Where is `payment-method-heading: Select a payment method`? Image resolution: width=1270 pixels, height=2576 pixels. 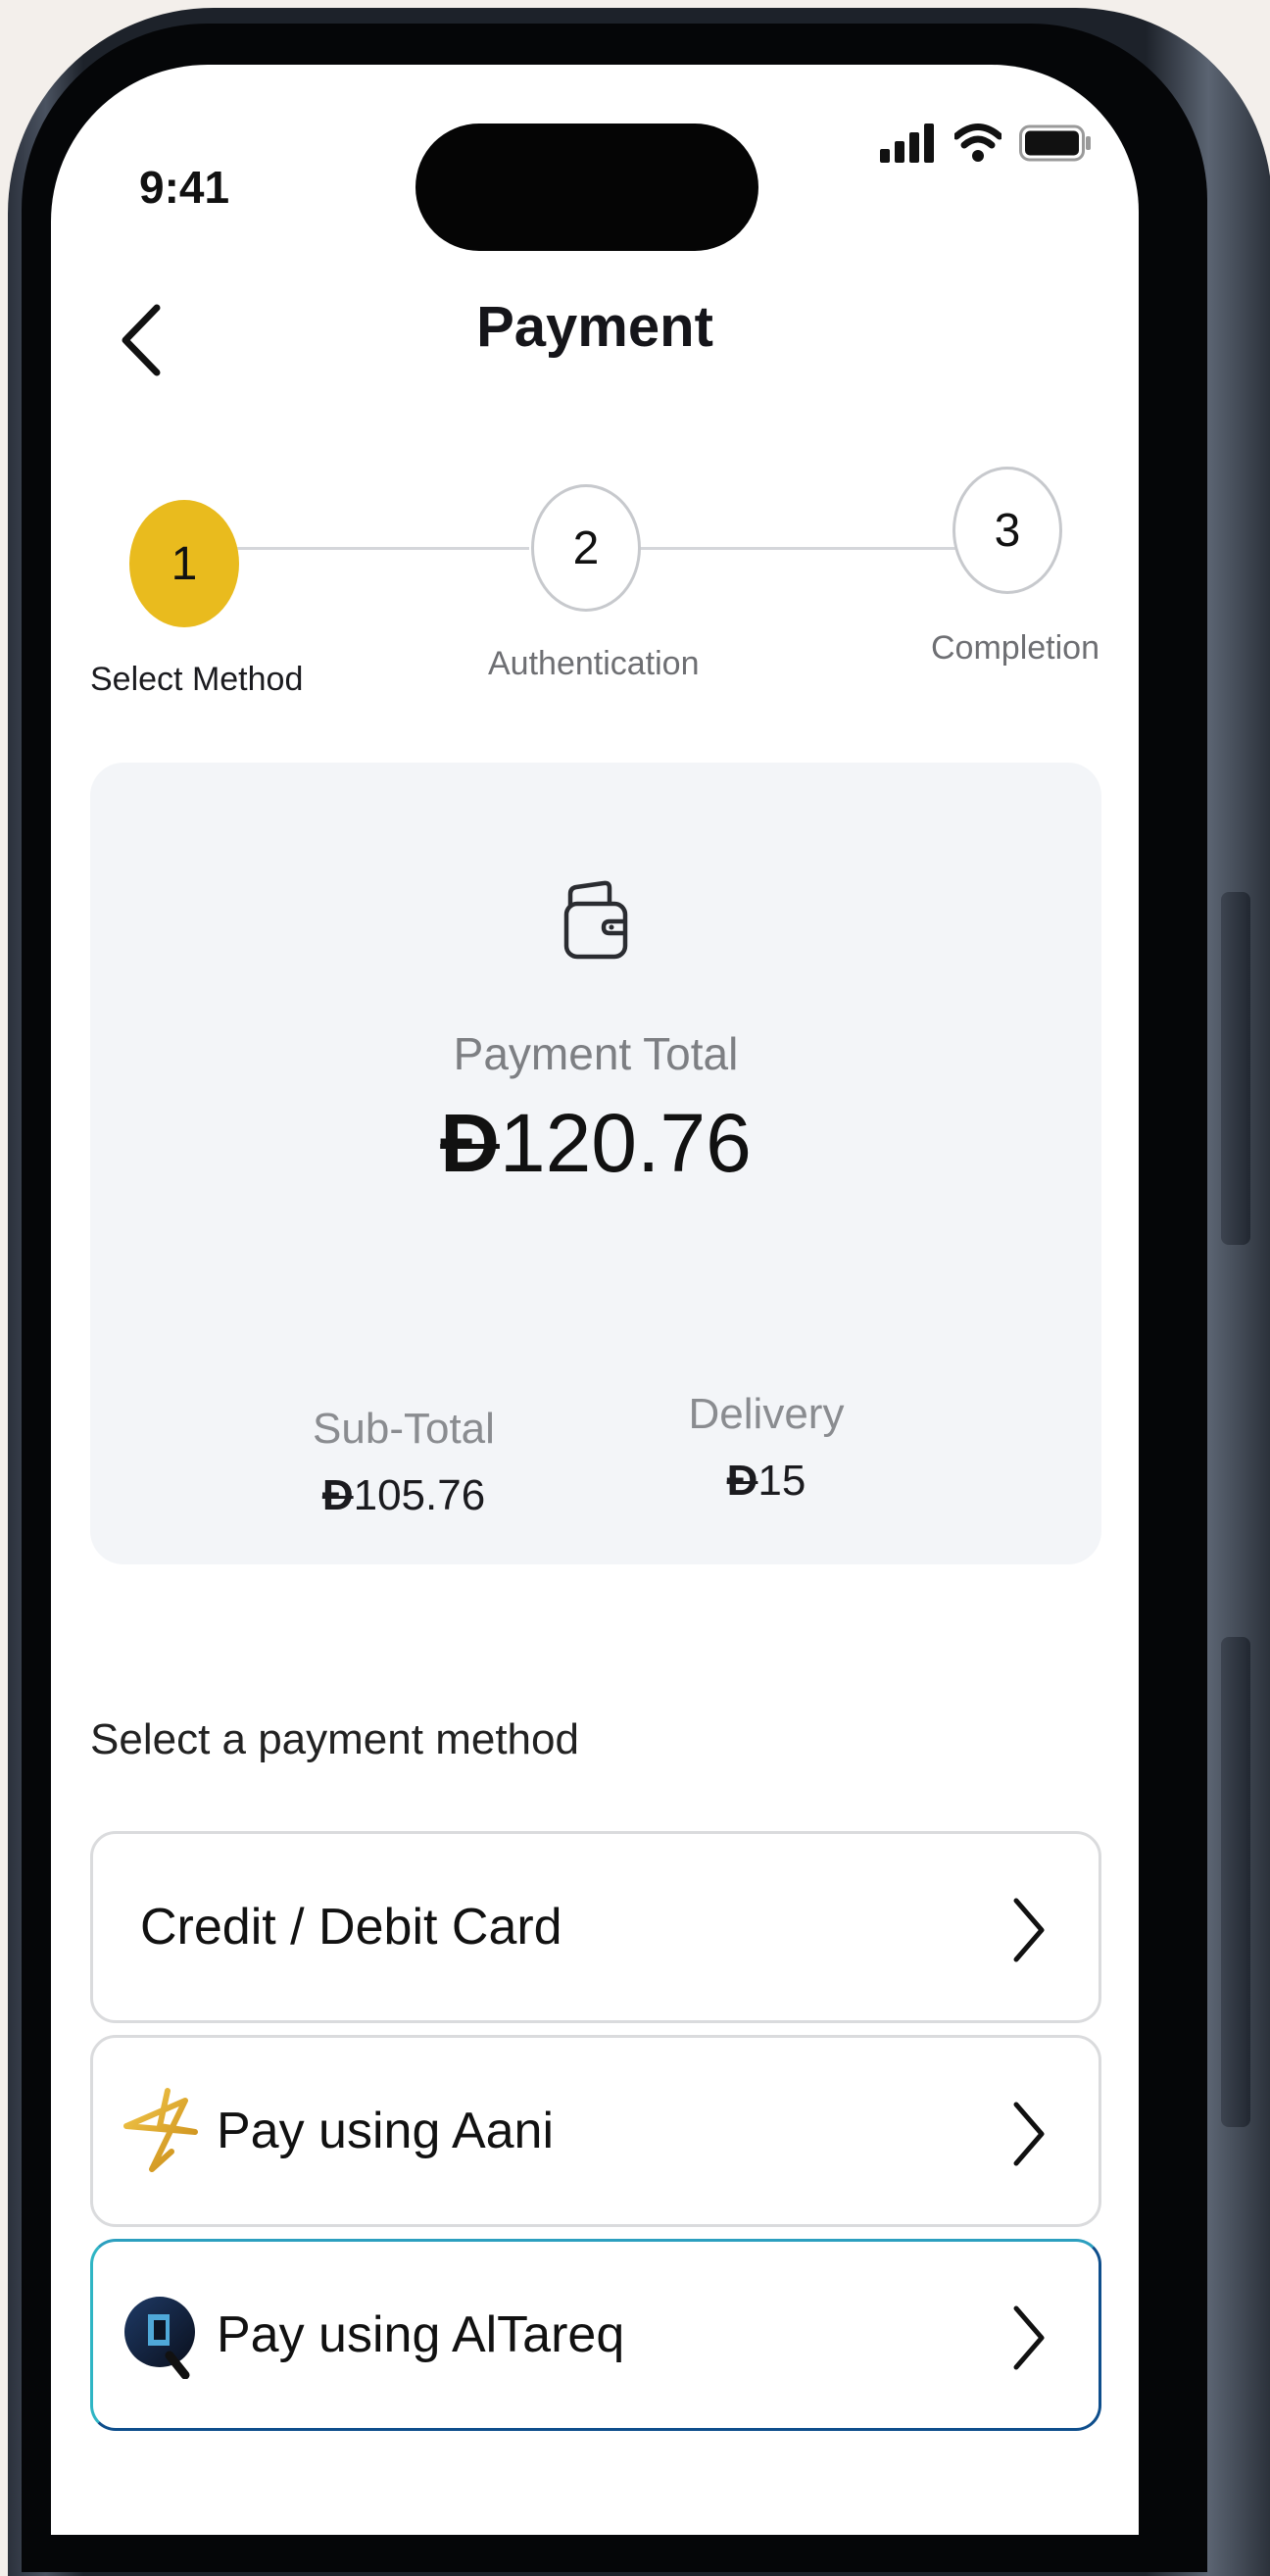 payment-method-heading: Select a payment method is located at coordinates (335, 1739).